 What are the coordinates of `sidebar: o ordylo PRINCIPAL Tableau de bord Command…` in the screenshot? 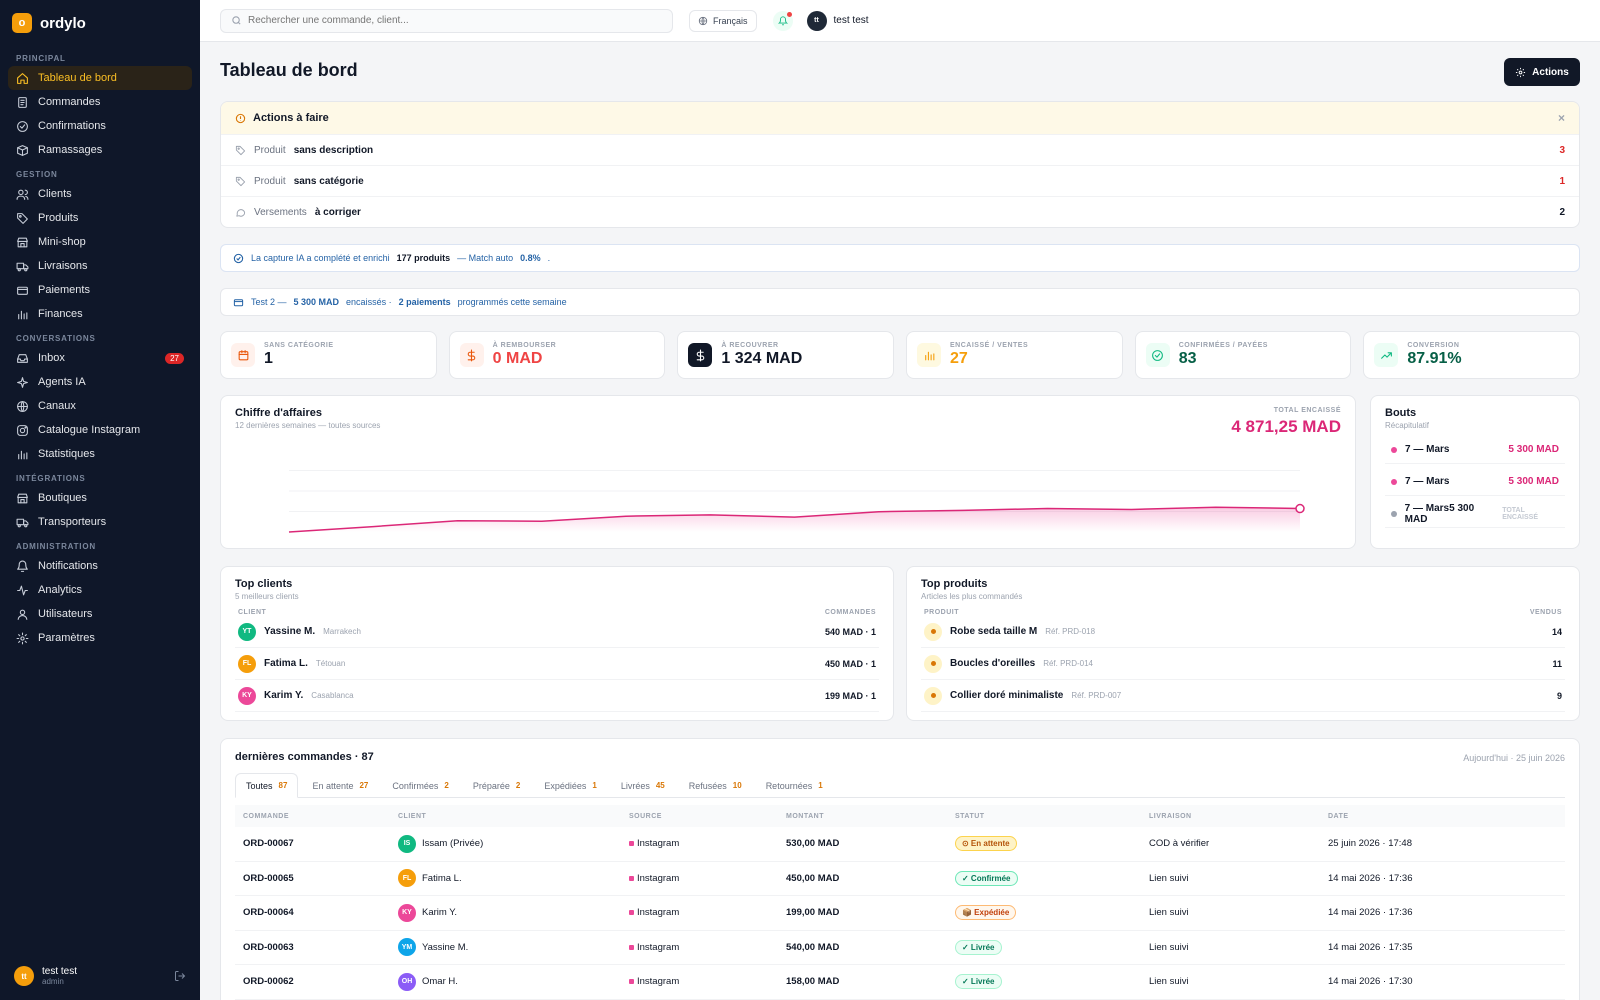 It's located at (100, 500).